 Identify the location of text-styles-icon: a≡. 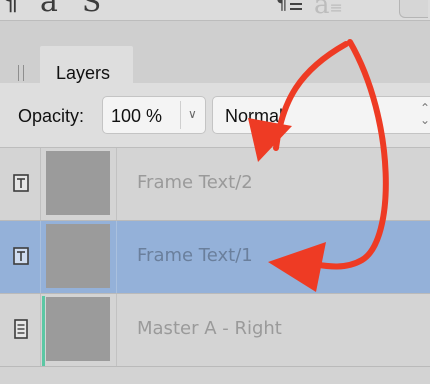
(328, 10).